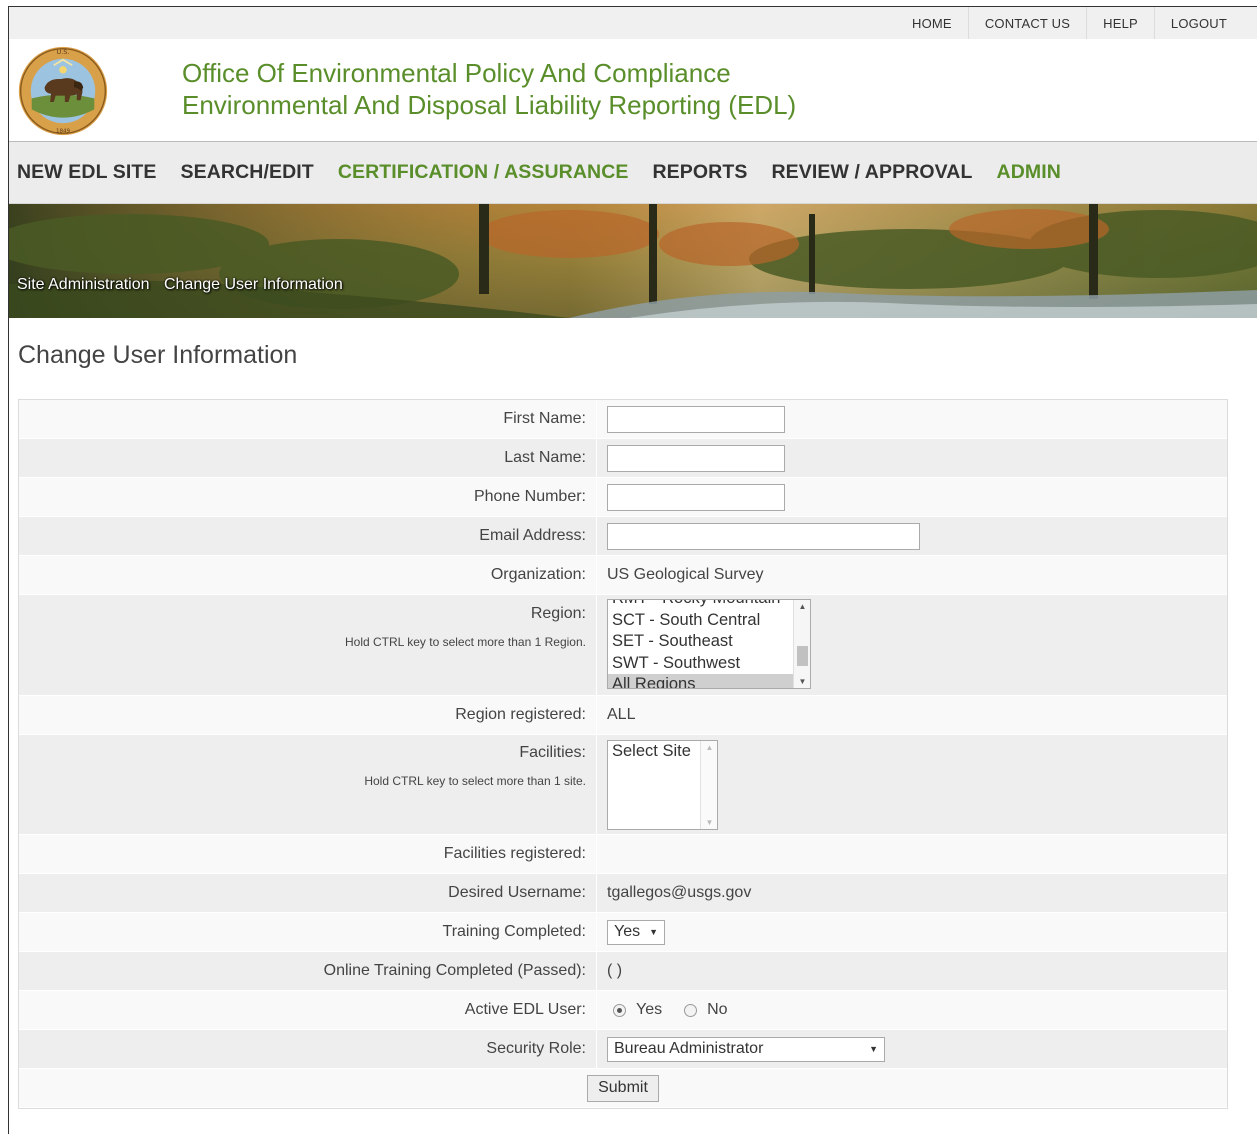 Image resolution: width=1257 pixels, height=1134 pixels. Describe the element at coordinates (552, 752) in the screenshot. I see `facilities-label: Facilities:` at that location.